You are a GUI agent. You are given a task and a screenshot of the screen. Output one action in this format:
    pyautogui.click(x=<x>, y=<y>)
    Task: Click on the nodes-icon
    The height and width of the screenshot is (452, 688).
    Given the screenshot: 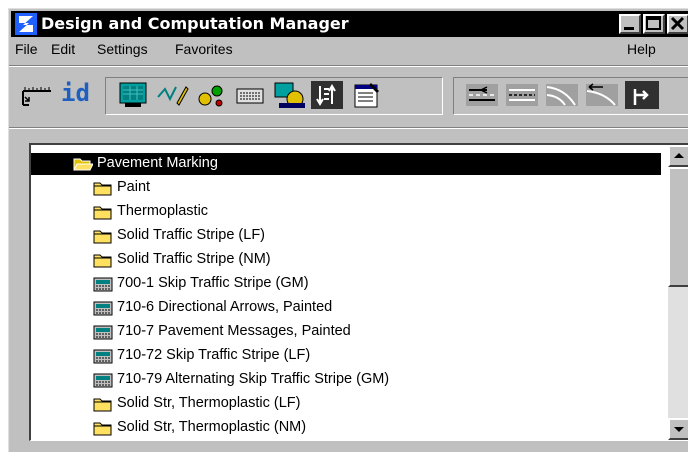 What is the action you would take?
    pyautogui.click(x=210, y=96)
    